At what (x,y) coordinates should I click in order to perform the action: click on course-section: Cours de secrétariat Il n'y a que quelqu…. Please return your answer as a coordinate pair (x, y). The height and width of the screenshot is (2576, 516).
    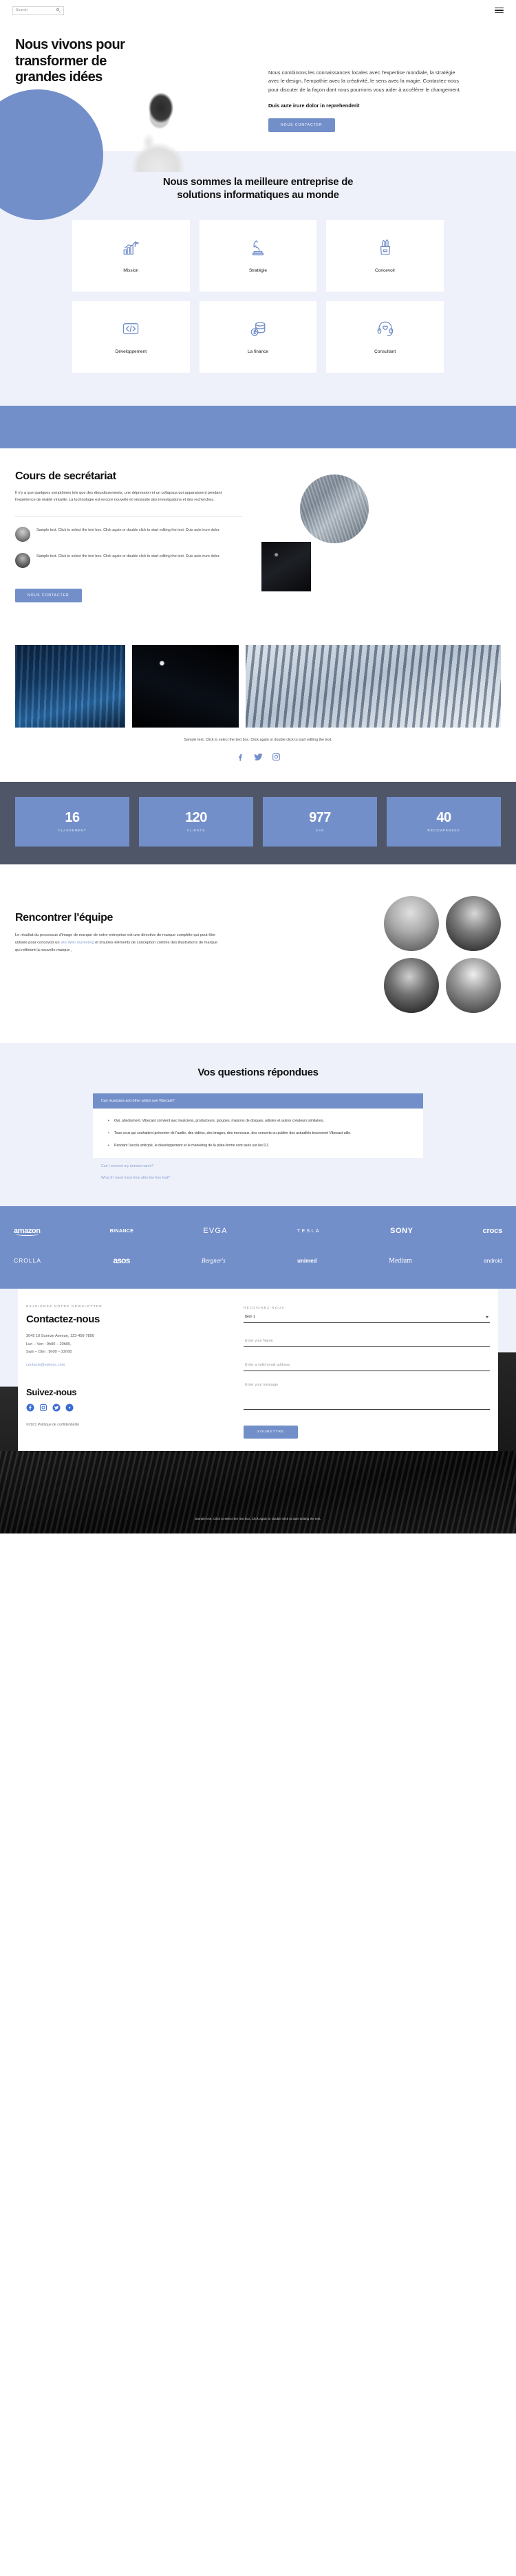
    Looking at the image, I should click on (258, 544).